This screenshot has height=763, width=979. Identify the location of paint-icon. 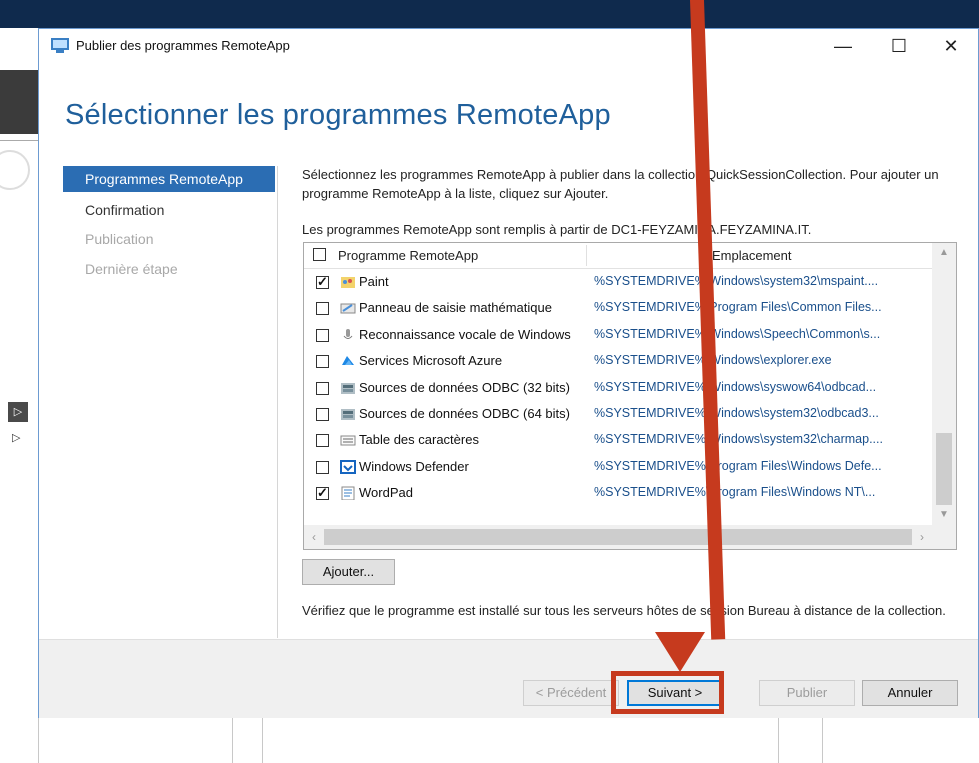
(348, 282).